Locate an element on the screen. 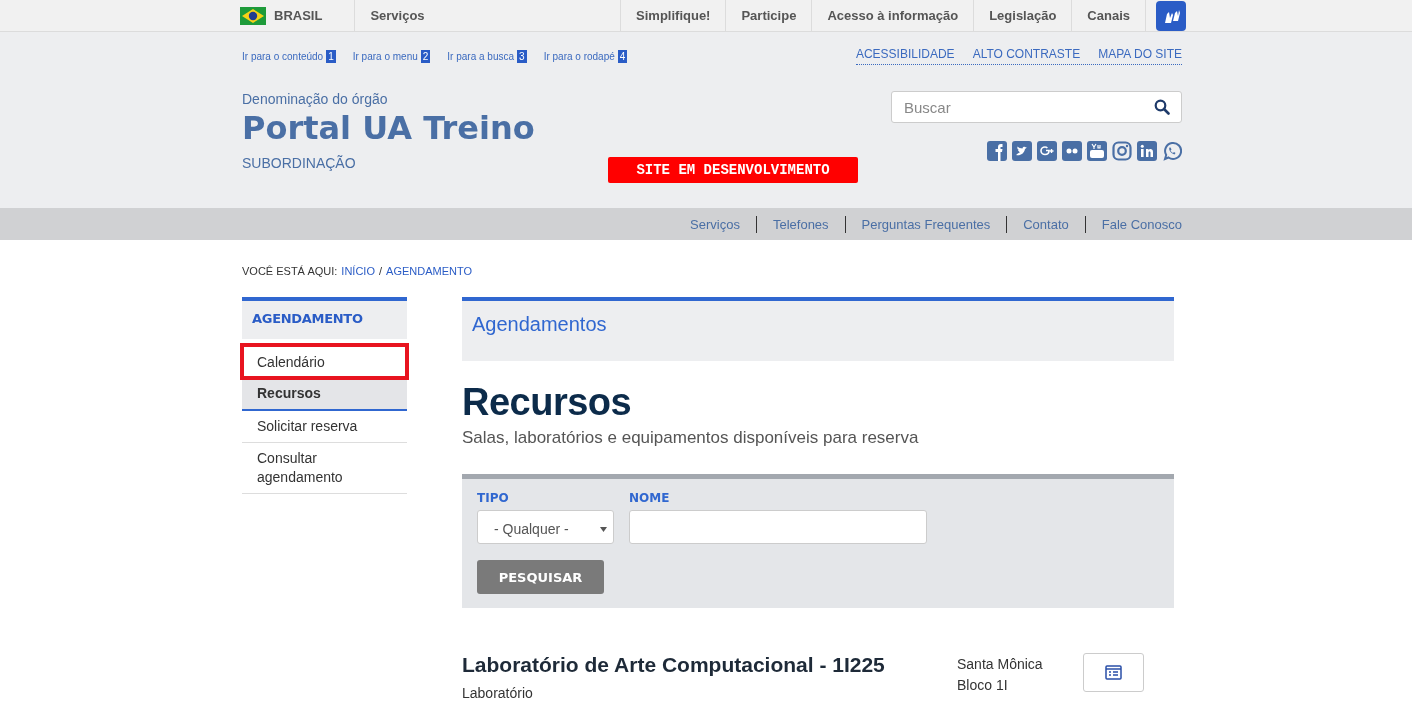  breadcrumb-label: VOCÊ ESTÁ AQUI: is located at coordinates (290, 271).